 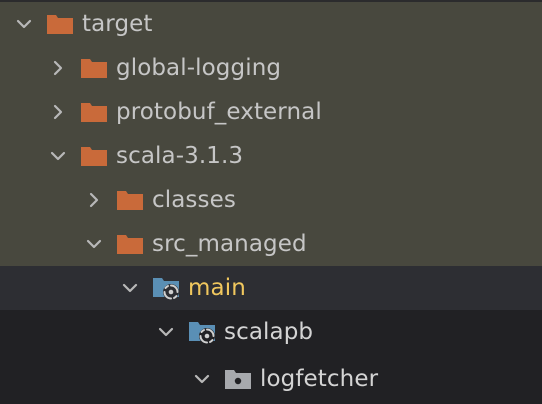 I want to click on tree-item-label: logfetcher, so click(x=319, y=379).